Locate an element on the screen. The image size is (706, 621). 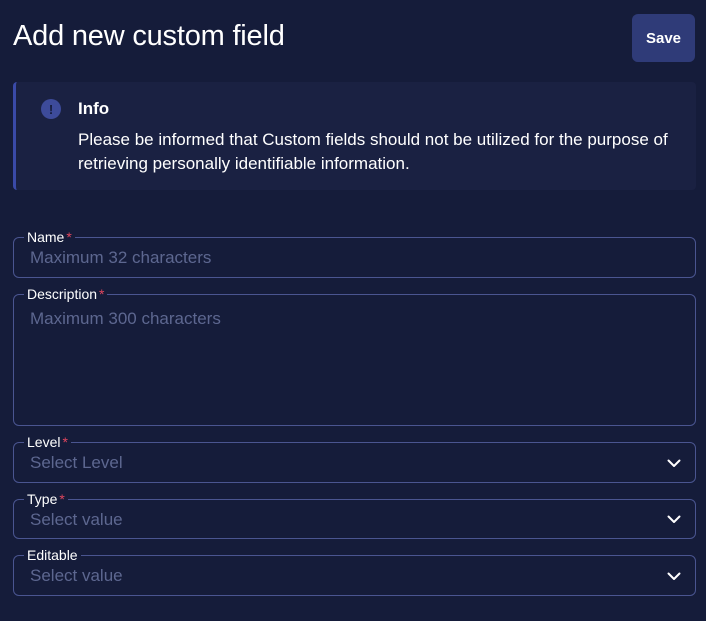
save-button: Save is located at coordinates (663, 38).